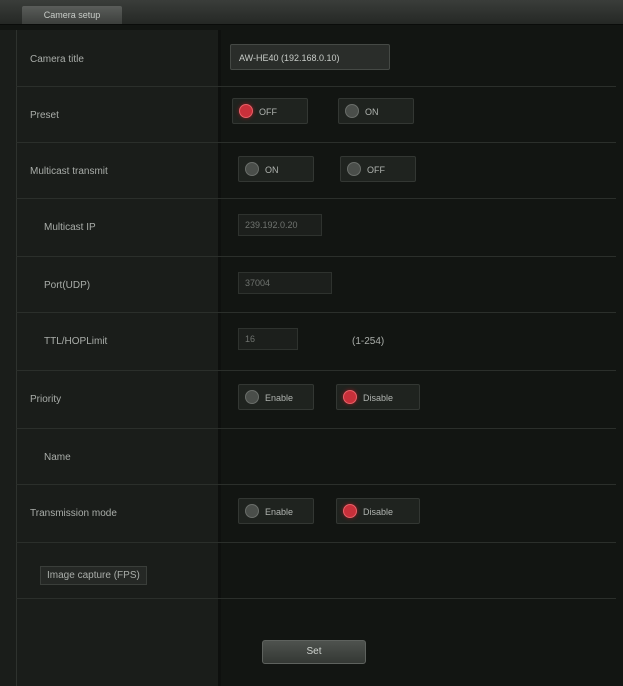  Describe the element at coordinates (368, 341) in the screenshot. I see `ttl-range-text: (1-254)` at that location.